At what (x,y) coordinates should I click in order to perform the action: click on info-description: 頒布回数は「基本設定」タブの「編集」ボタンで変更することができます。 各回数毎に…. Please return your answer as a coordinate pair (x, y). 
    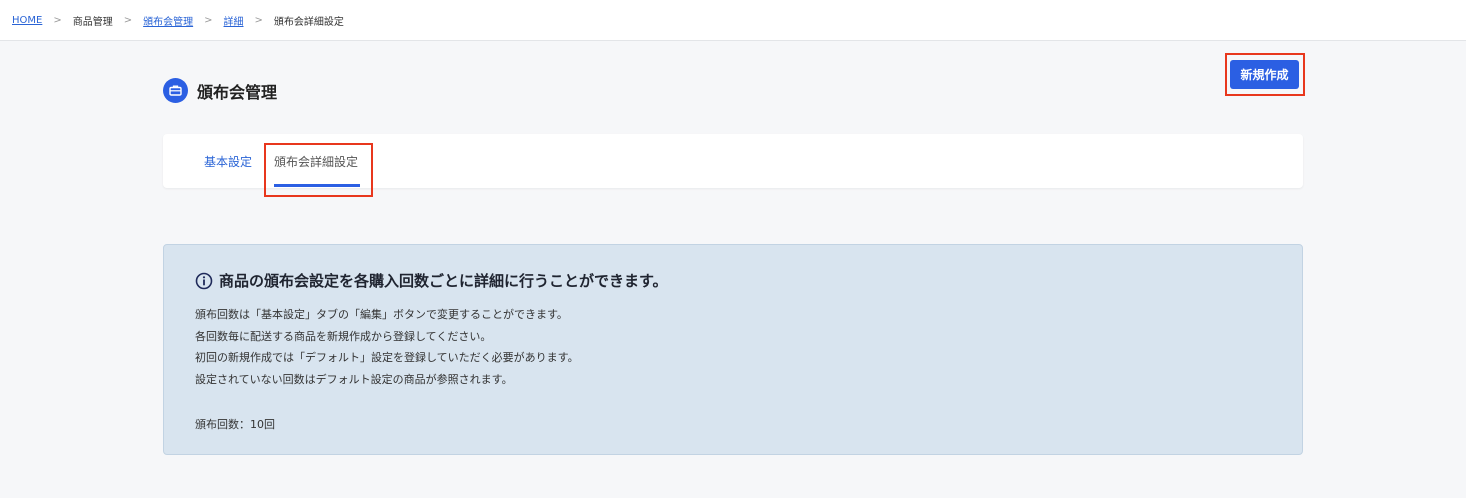
    Looking at the image, I should click on (387, 347).